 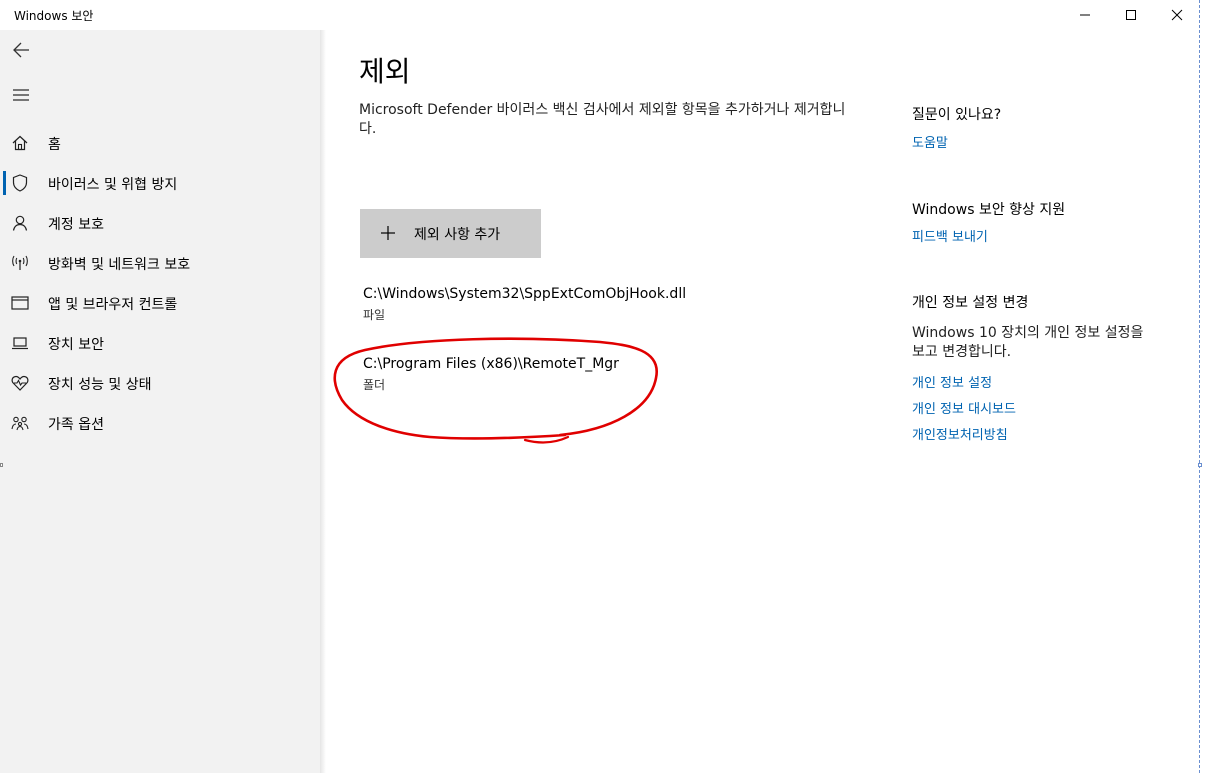 I want to click on menu-button, so click(x=21, y=95).